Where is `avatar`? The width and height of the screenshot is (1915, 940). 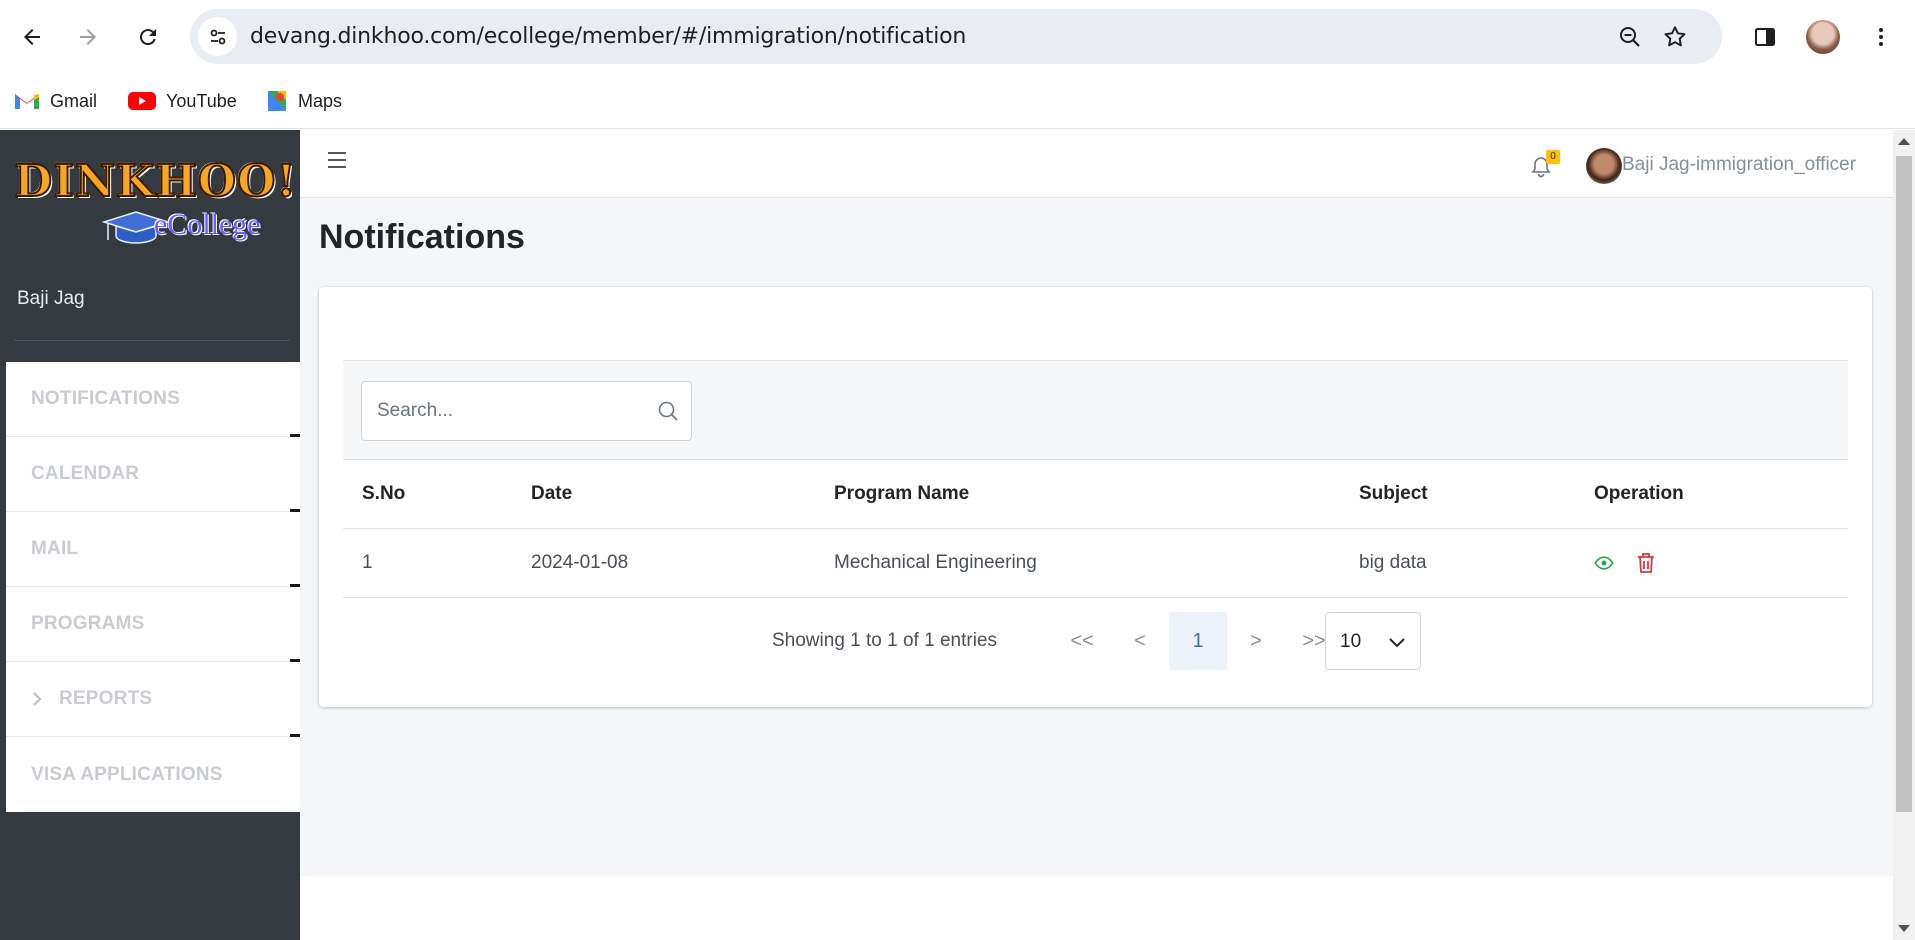
avatar is located at coordinates (1604, 166).